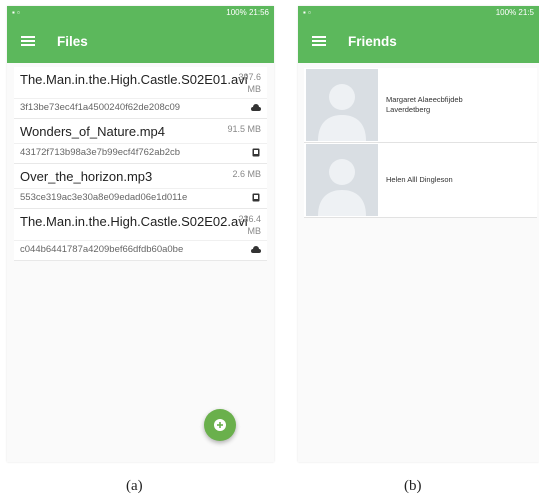 Image resolution: width=539 pixels, height=500 pixels. Describe the element at coordinates (93, 131) in the screenshot. I see `file-name: Wonders_of_Nature.mp4` at that location.